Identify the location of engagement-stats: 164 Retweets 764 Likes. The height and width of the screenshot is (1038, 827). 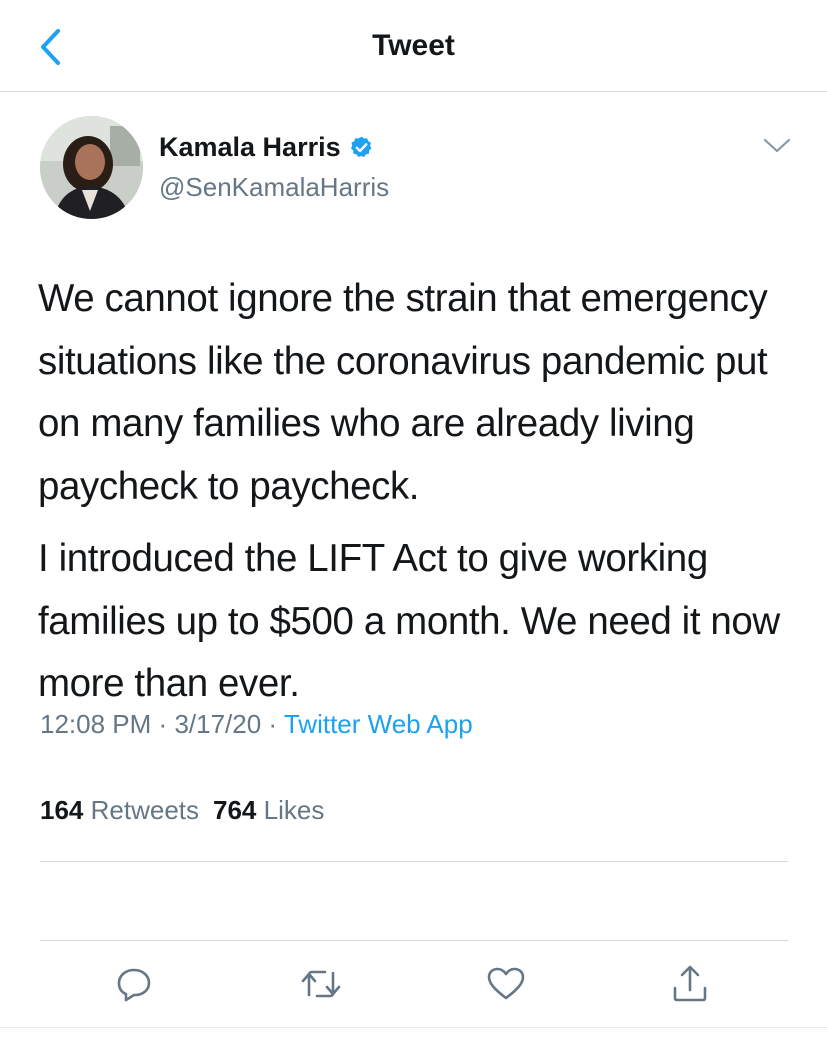
(182, 810).